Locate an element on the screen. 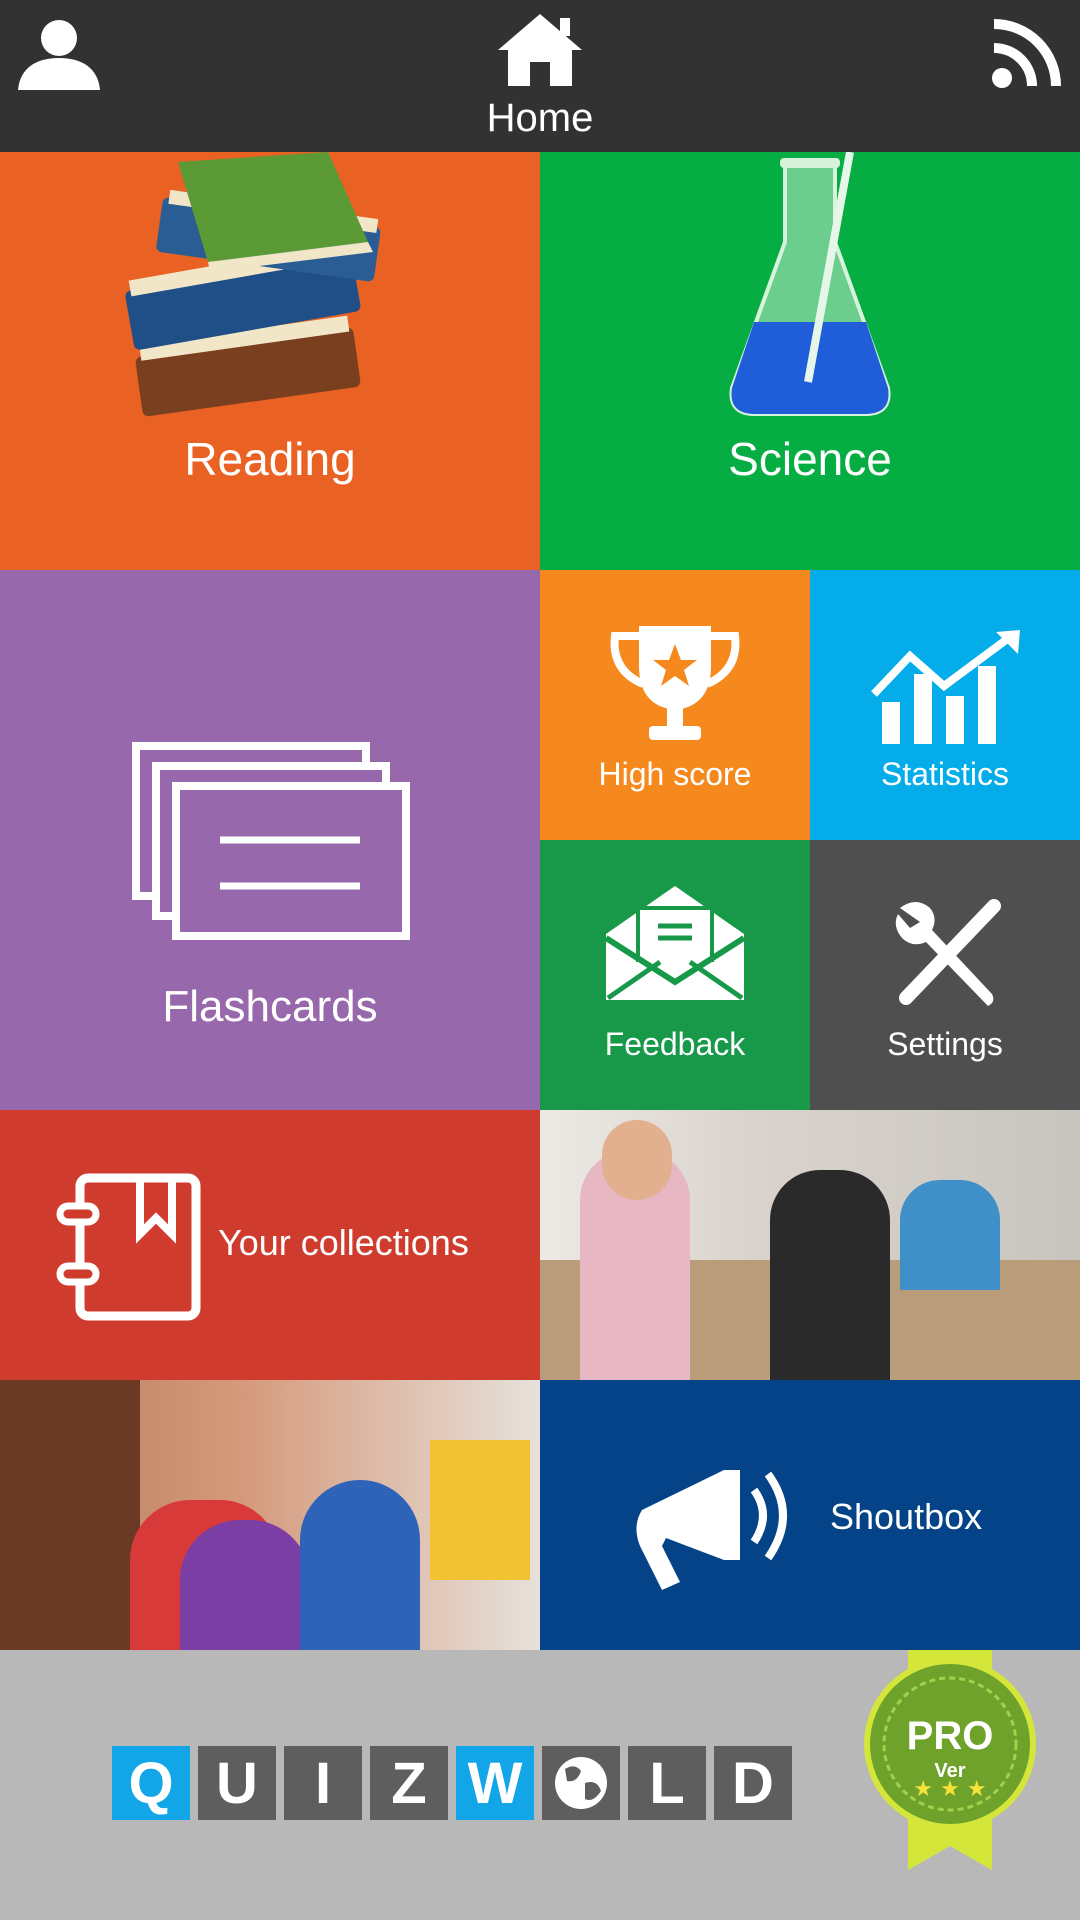 The image size is (1080, 1920). reading-tile: Reading is located at coordinates (270, 361).